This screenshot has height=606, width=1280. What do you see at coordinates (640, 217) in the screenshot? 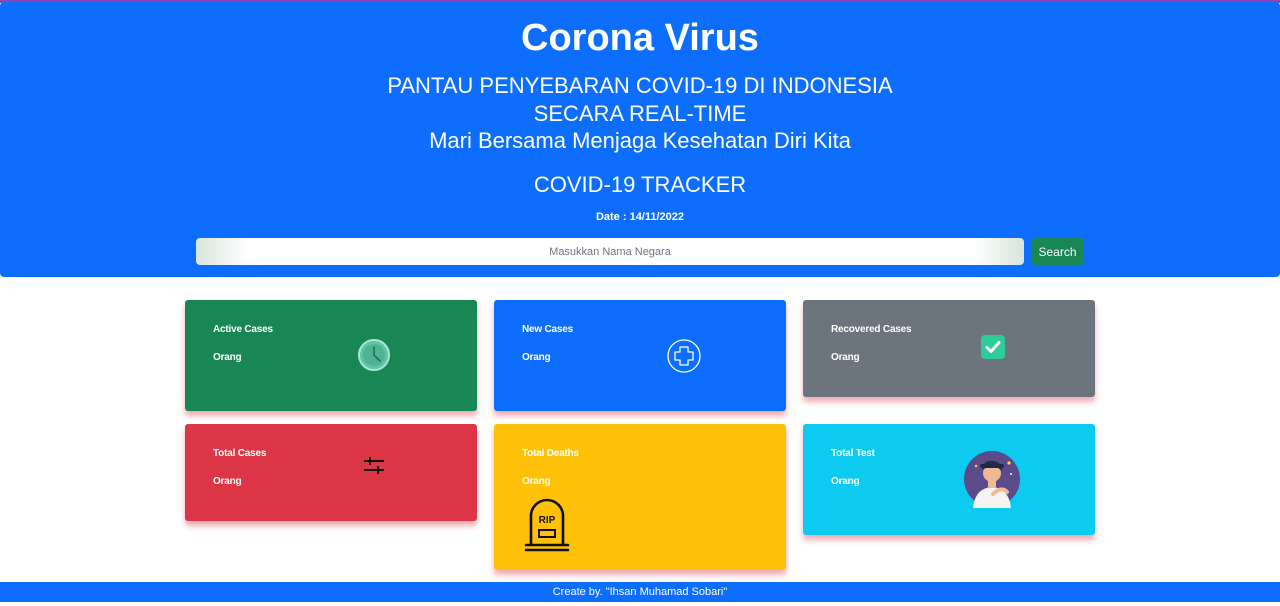
I see `date-label: Date : 14/11/2022` at bounding box center [640, 217].